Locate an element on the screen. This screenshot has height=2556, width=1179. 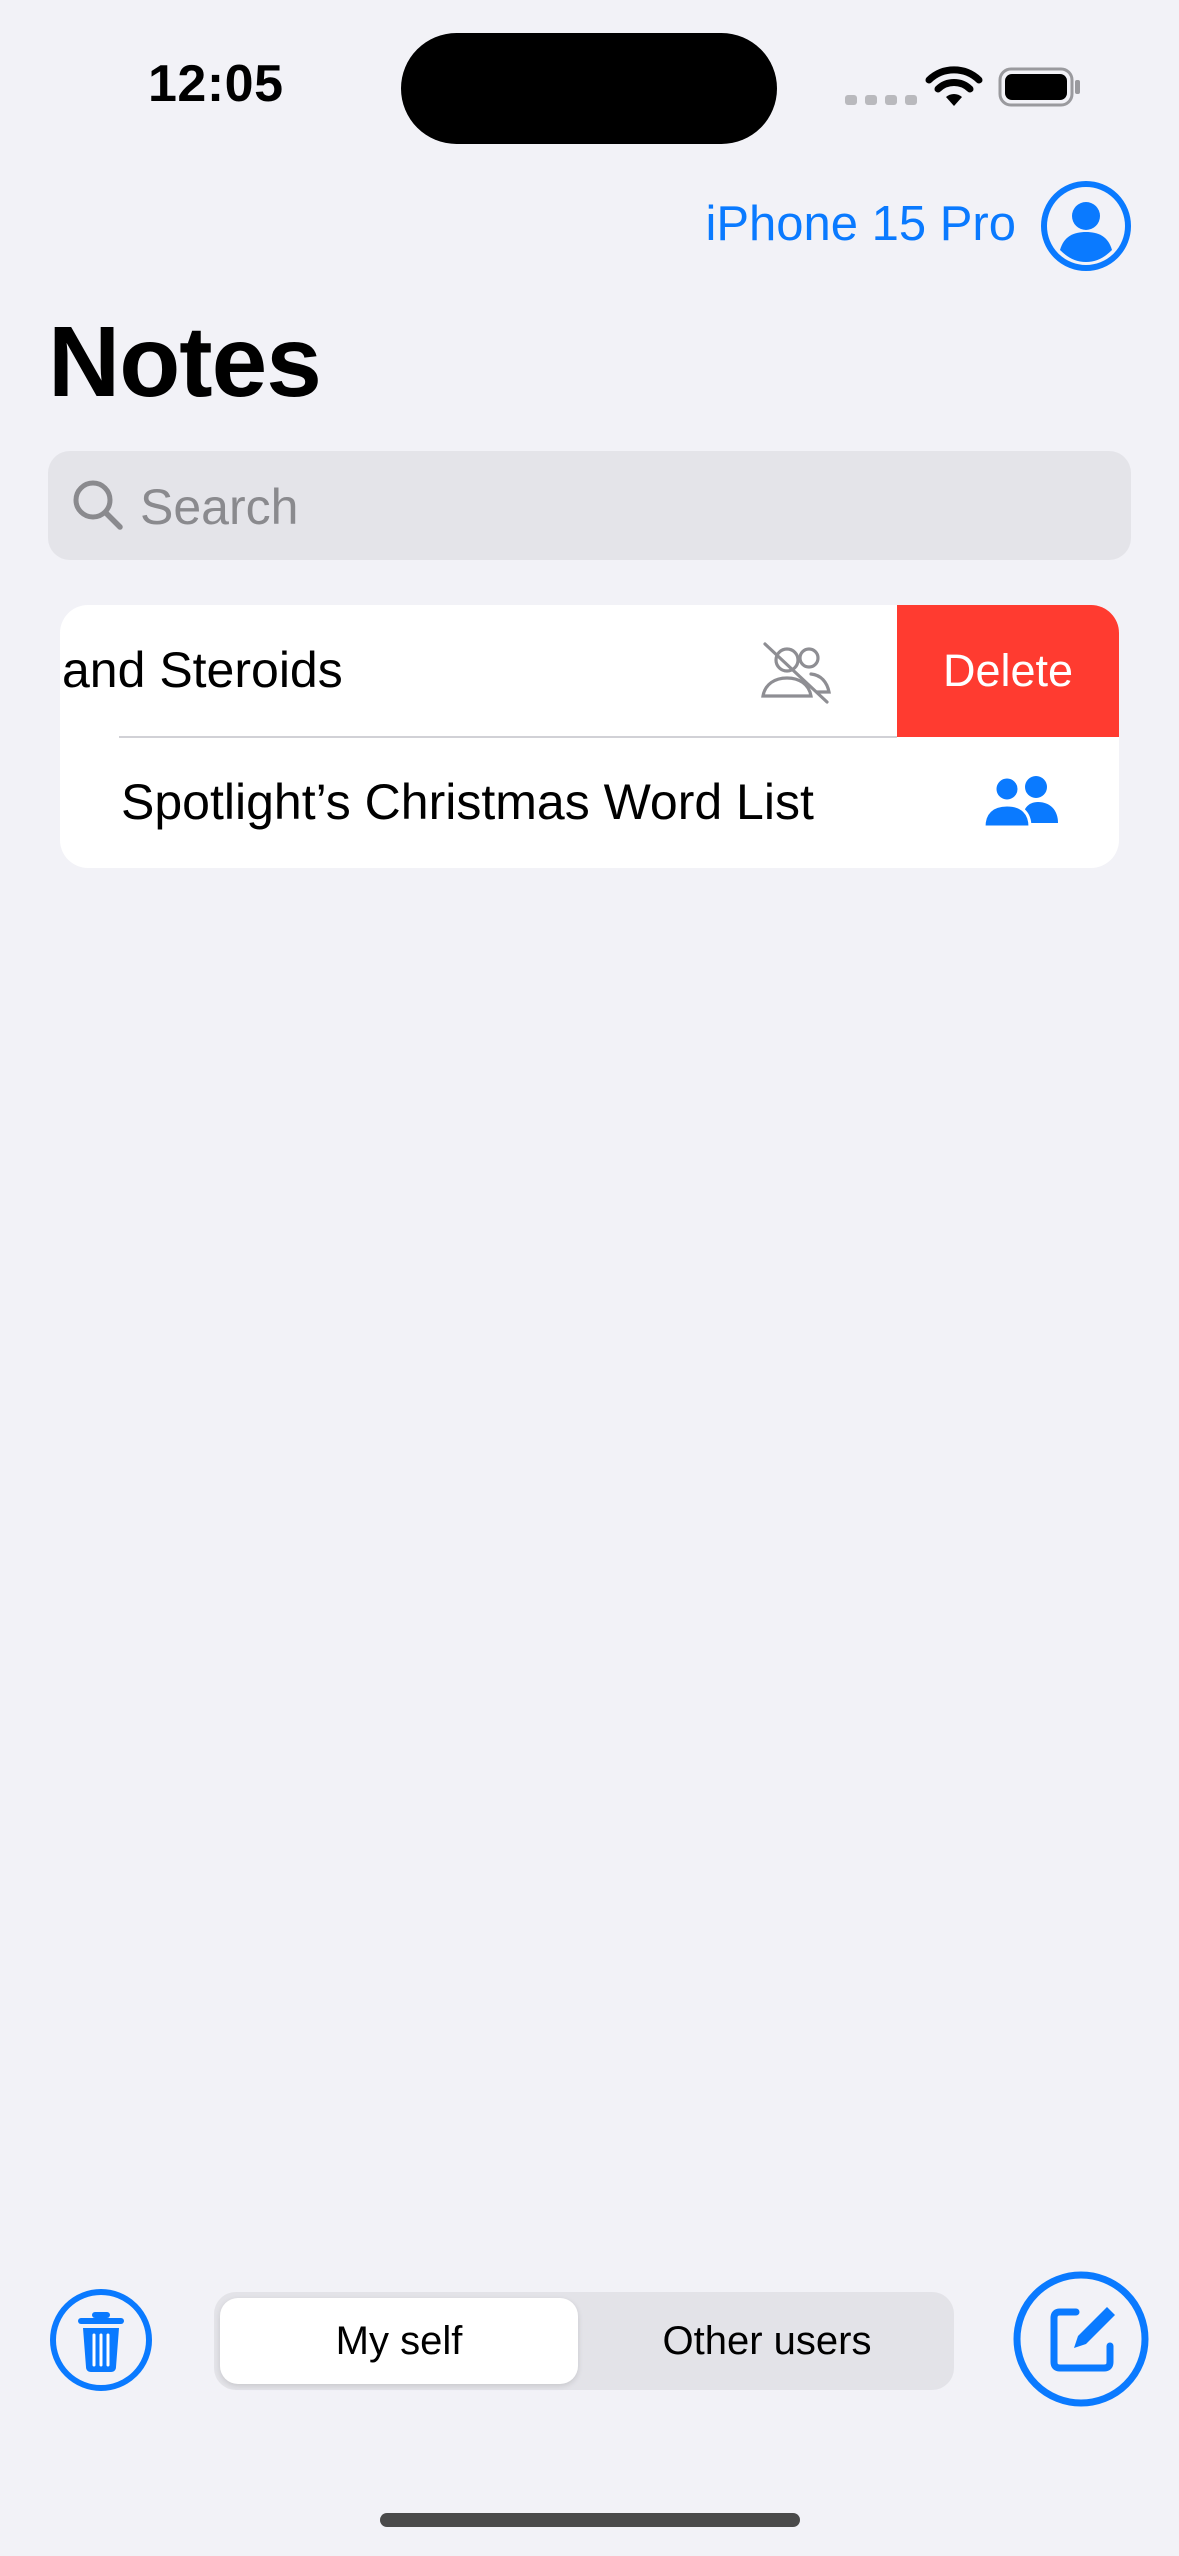
person-circle-icon is located at coordinates (1086, 226).